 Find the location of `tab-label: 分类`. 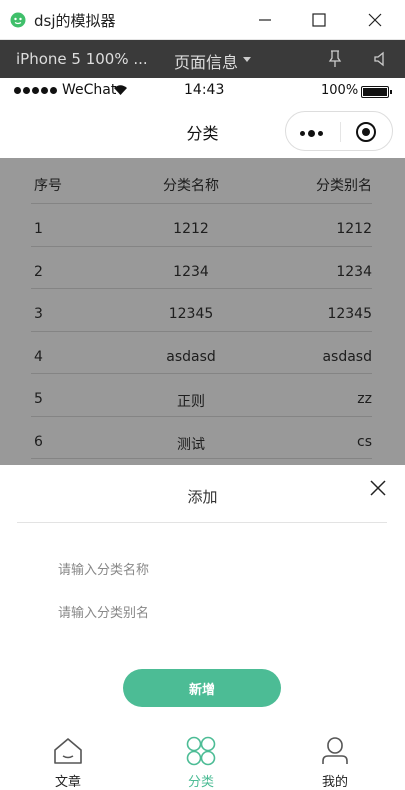

tab-label: 分类 is located at coordinates (200, 782).